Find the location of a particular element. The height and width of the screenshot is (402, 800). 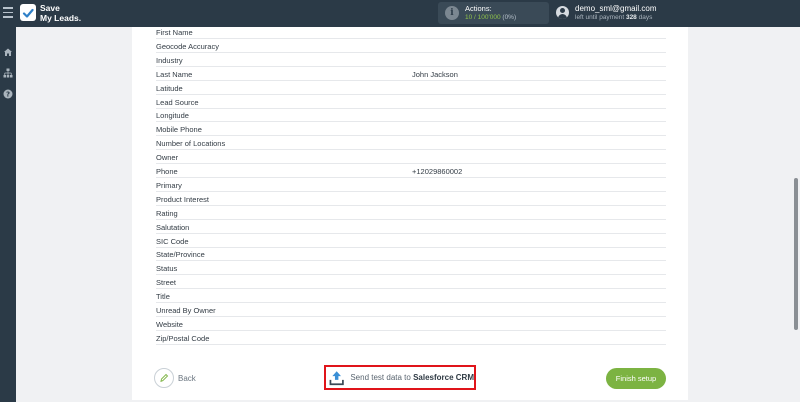

field-row: Unread By Owner is located at coordinates (411, 310).